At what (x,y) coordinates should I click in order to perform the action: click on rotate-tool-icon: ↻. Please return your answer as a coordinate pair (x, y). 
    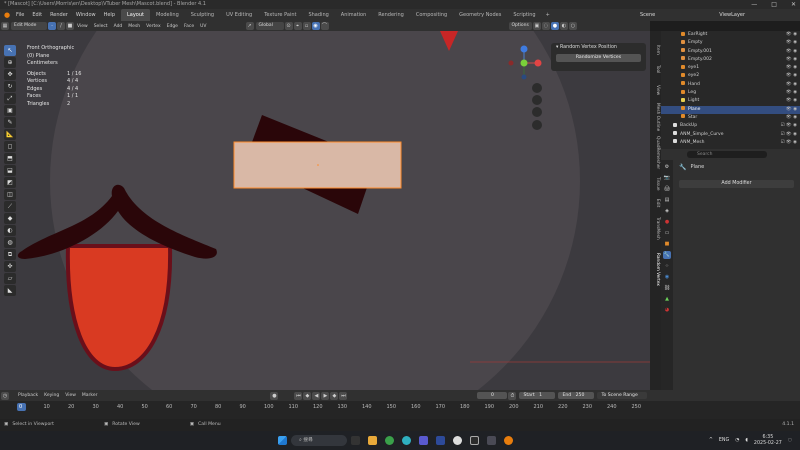
    Looking at the image, I should click on (10, 86).